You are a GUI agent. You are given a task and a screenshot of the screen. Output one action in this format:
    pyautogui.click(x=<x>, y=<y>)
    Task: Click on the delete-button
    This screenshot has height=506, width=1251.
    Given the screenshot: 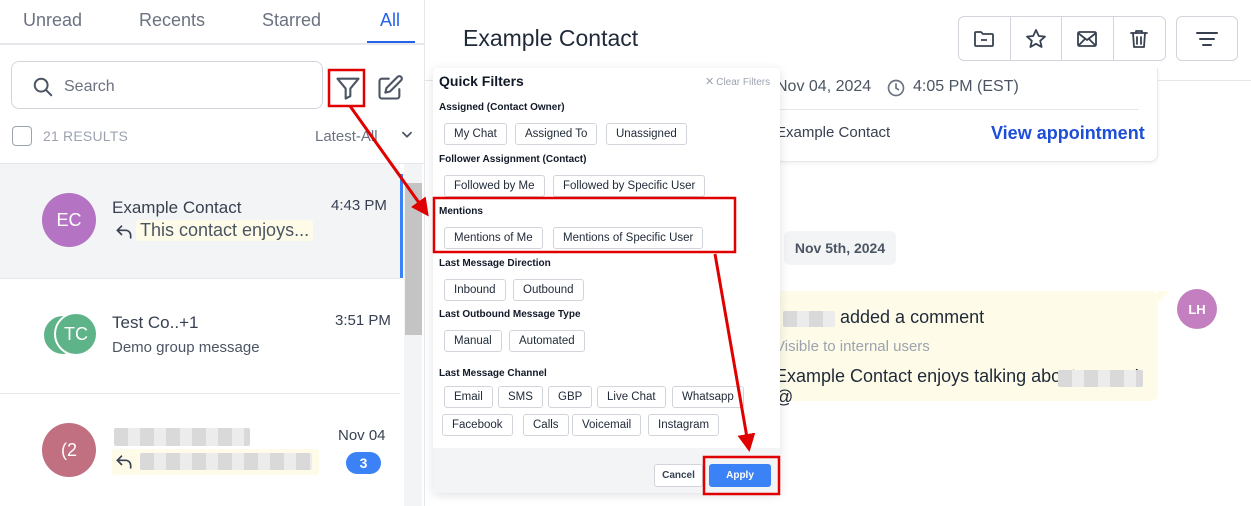 What is the action you would take?
    pyautogui.click(x=1140, y=38)
    